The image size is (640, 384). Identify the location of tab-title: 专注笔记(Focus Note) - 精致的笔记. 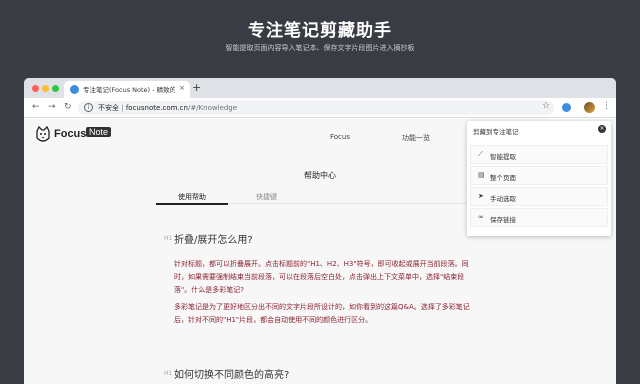
(129, 90).